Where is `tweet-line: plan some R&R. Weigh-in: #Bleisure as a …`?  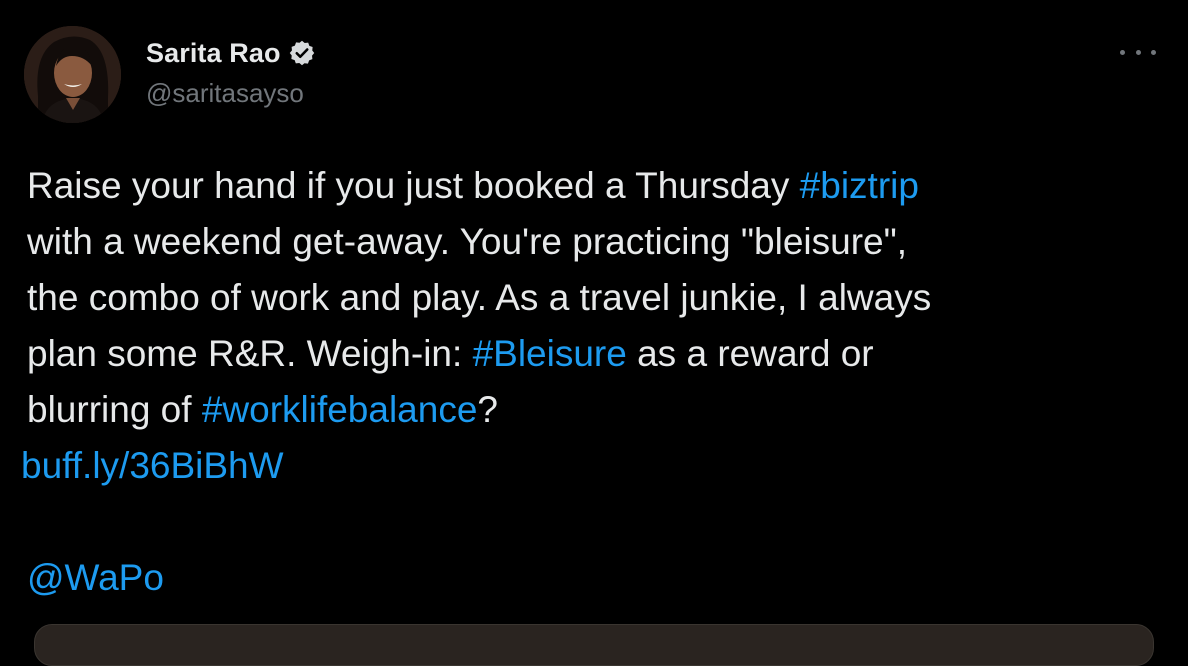
tweet-line: plan some R&R. Weigh-in: #Bleisure as a … is located at coordinates (597, 354).